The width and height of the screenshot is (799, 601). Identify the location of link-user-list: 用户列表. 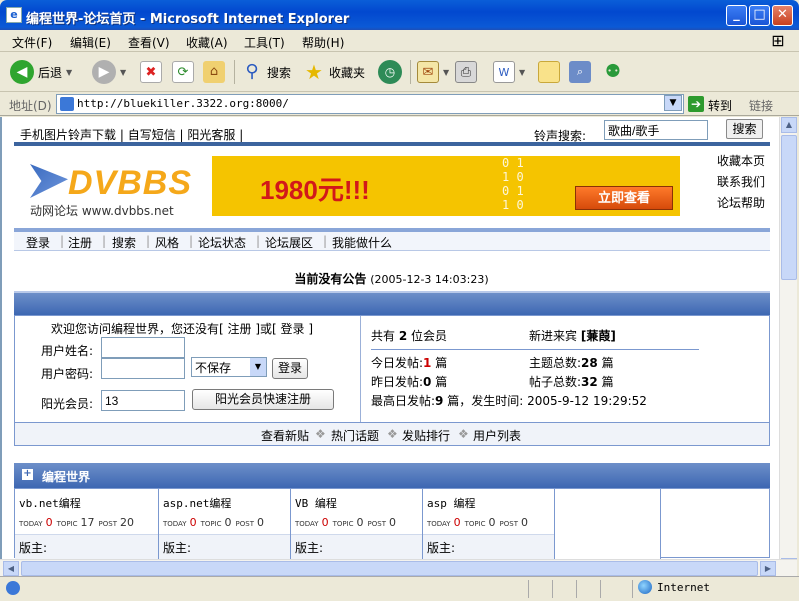
(497, 435).